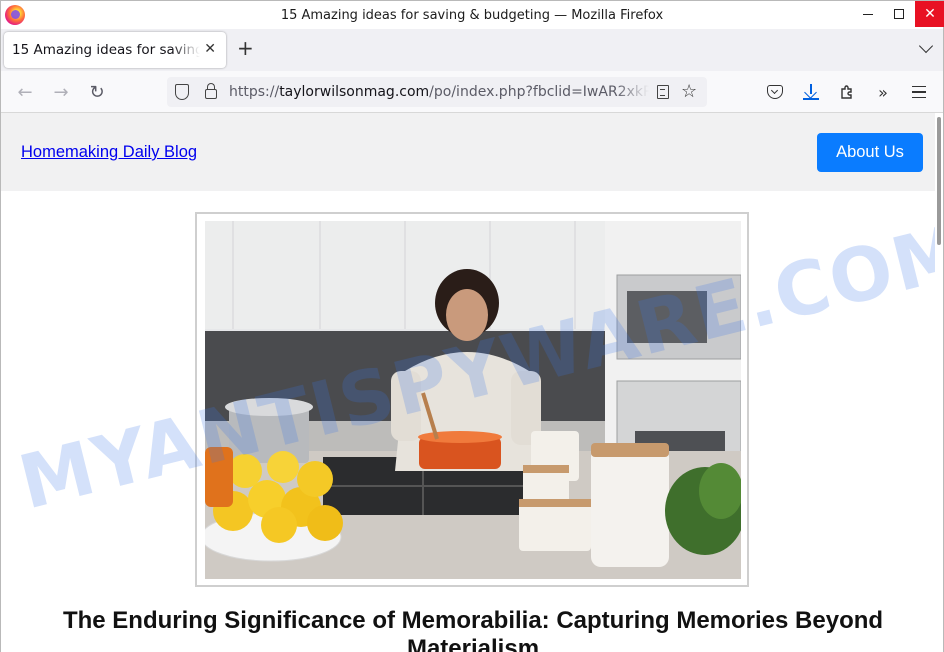  What do you see at coordinates (939, 181) in the screenshot?
I see `scrollbar-thumb` at bounding box center [939, 181].